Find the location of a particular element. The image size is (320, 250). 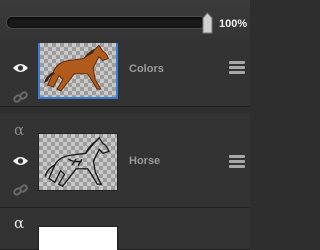

opacity-slider-track is located at coordinates (106, 22).